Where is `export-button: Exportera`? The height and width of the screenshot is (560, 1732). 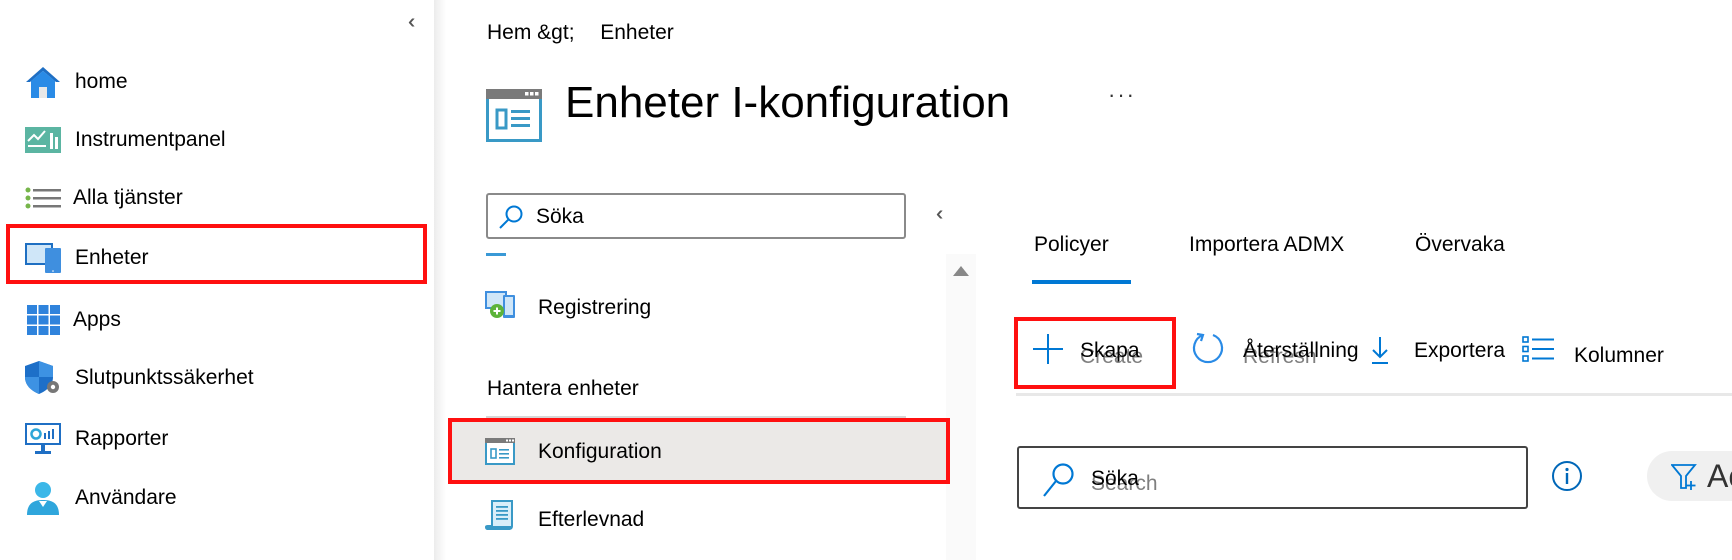 export-button: Exportera is located at coordinates (1437, 351).